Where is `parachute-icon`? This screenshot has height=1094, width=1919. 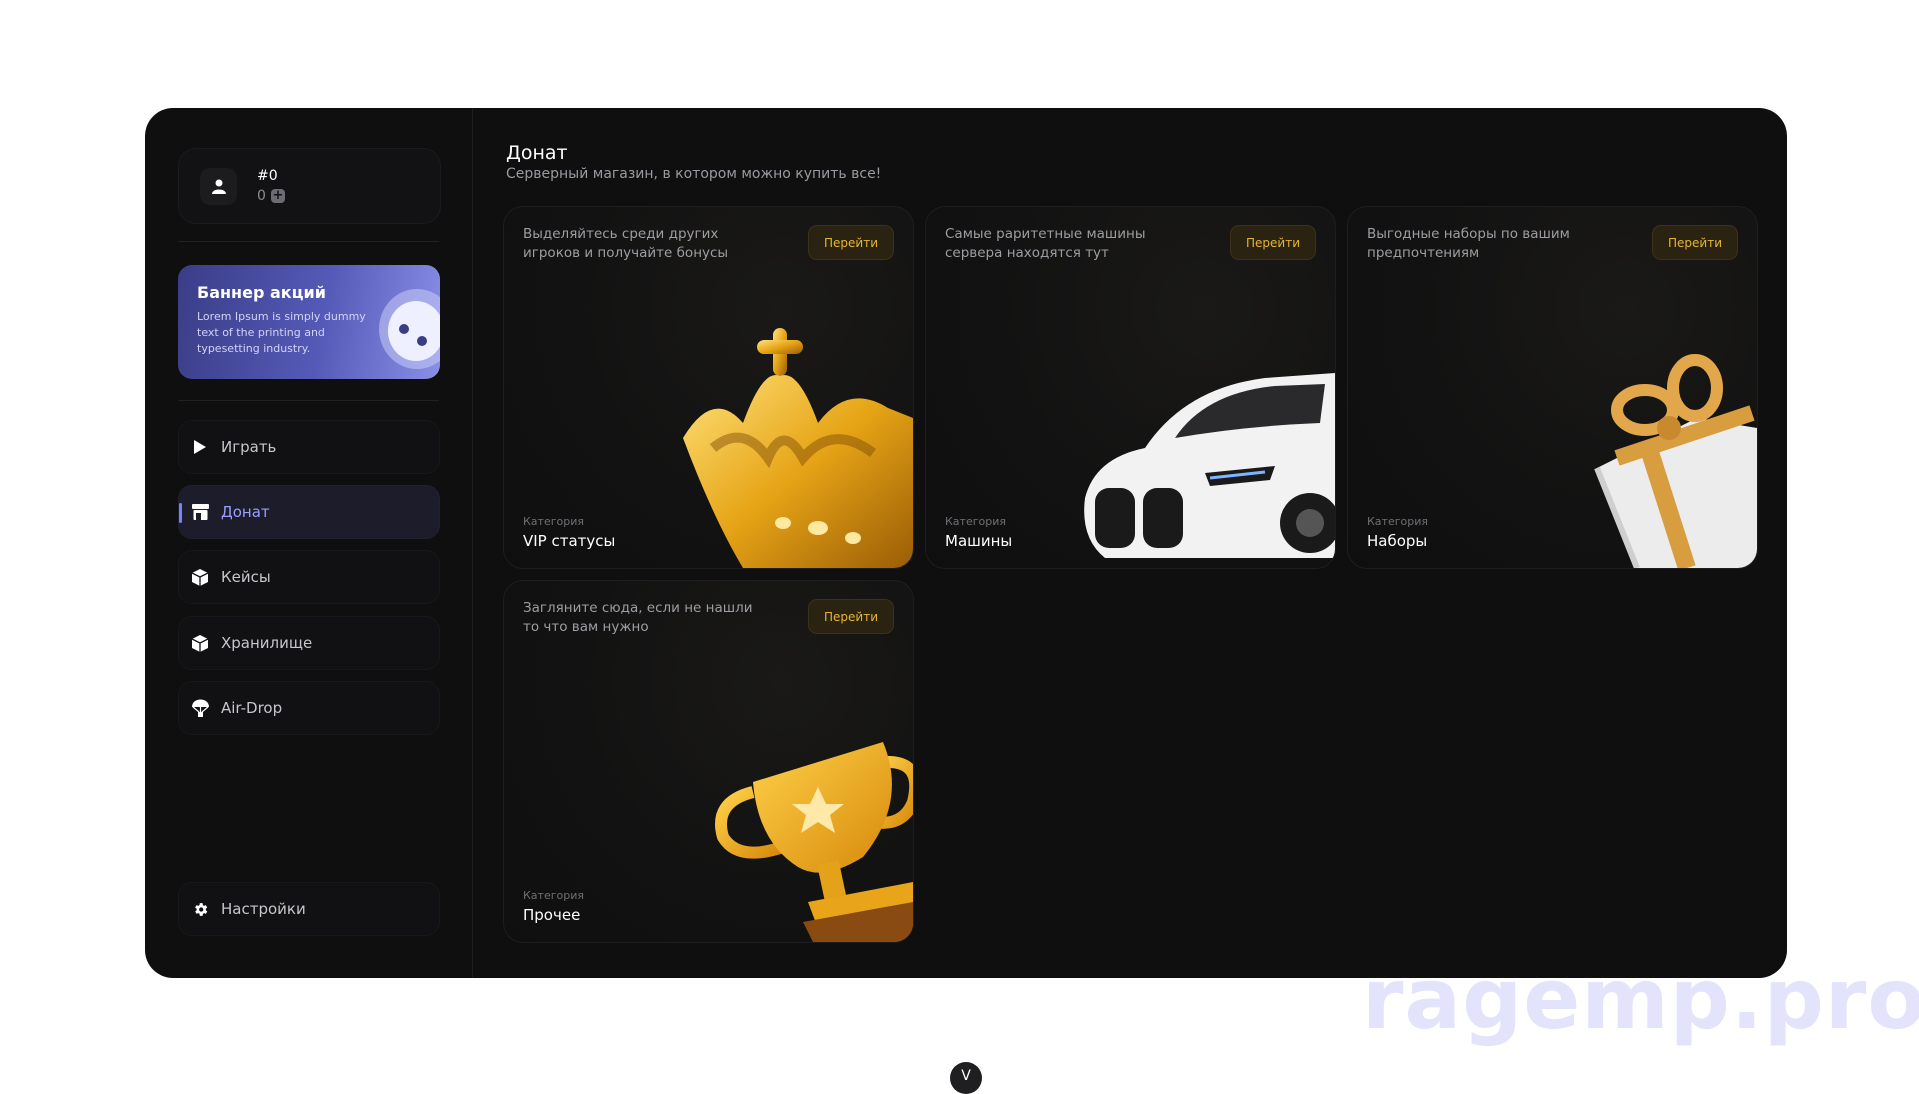
parachute-icon is located at coordinates (200, 708).